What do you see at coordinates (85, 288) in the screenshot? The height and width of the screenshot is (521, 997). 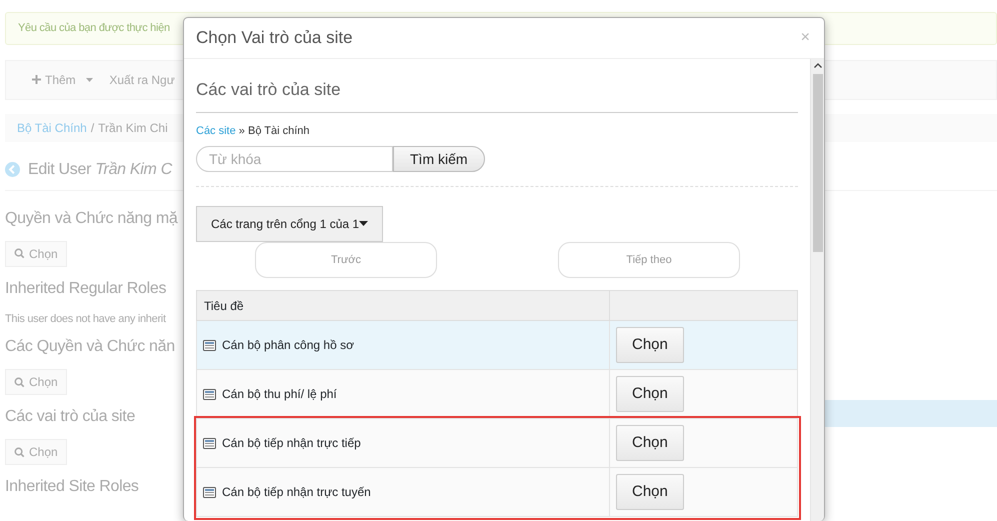 I see `section-heading: Inherited Regular Roles` at bounding box center [85, 288].